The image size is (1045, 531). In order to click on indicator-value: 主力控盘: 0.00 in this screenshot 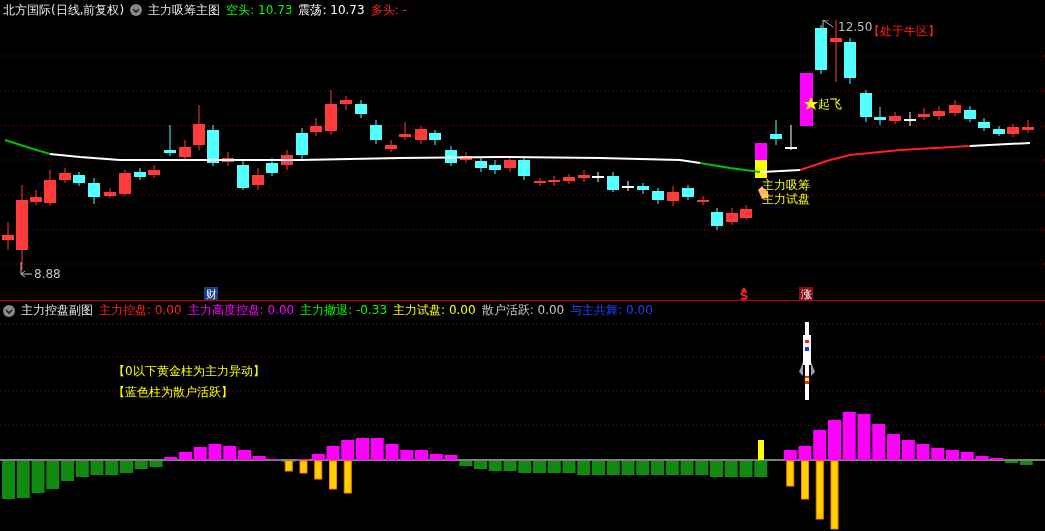, I will do `click(140, 310)`.